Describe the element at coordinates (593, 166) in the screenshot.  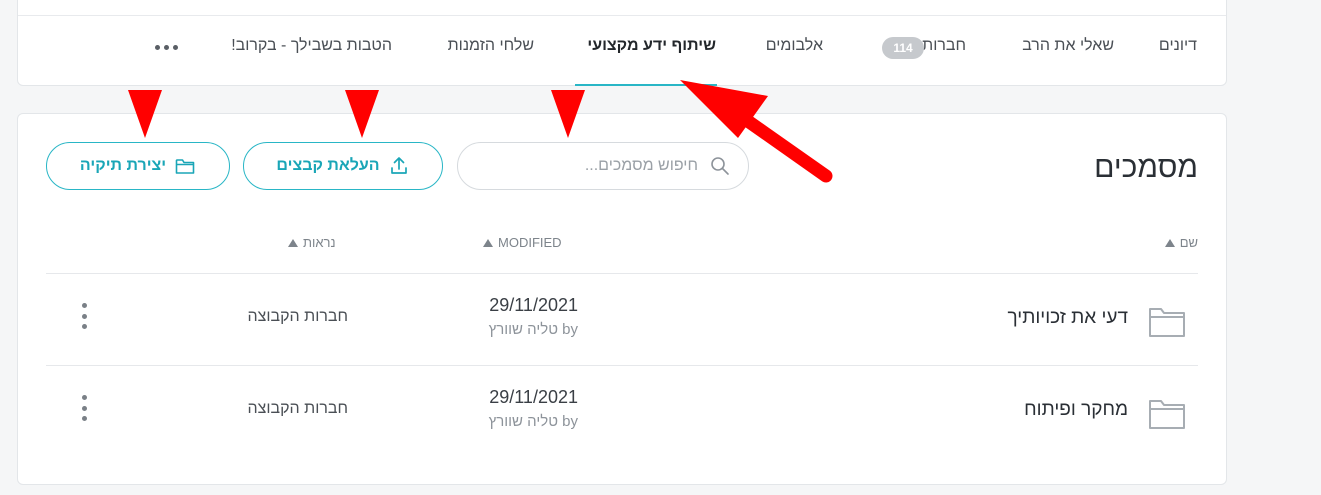
I see `search-input` at that location.